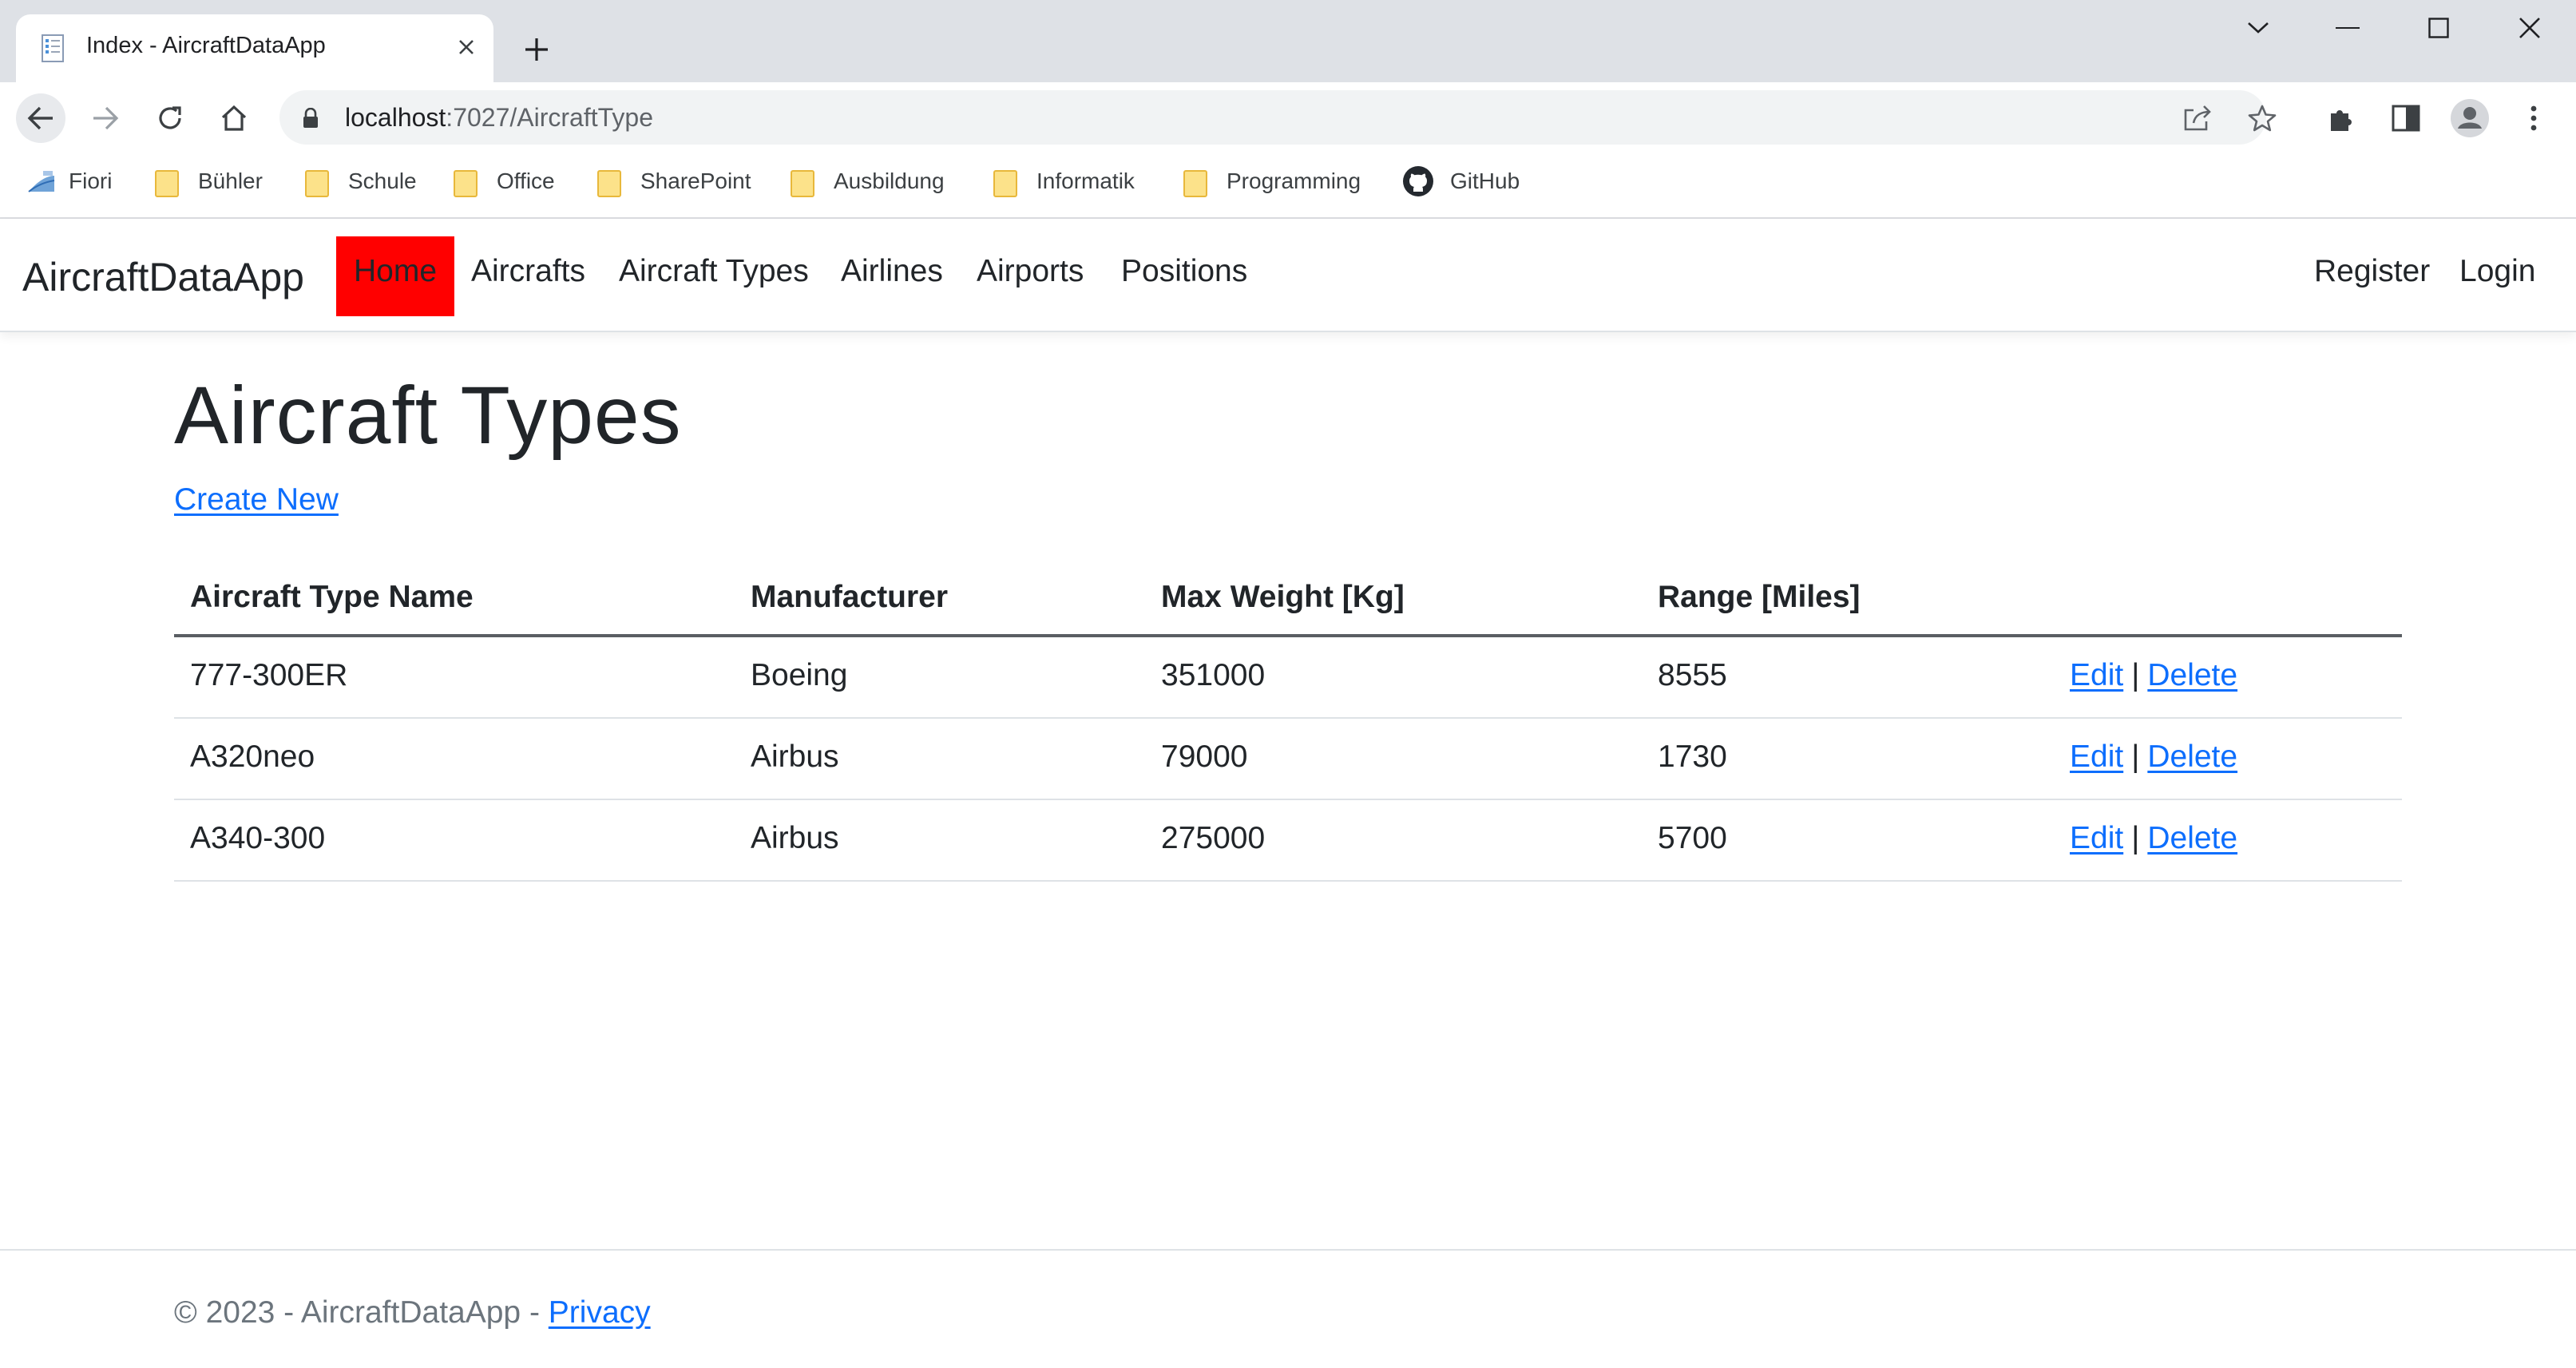 This screenshot has width=2576, height=1368. What do you see at coordinates (428, 415) in the screenshot?
I see `page-title: Aircraft Types` at bounding box center [428, 415].